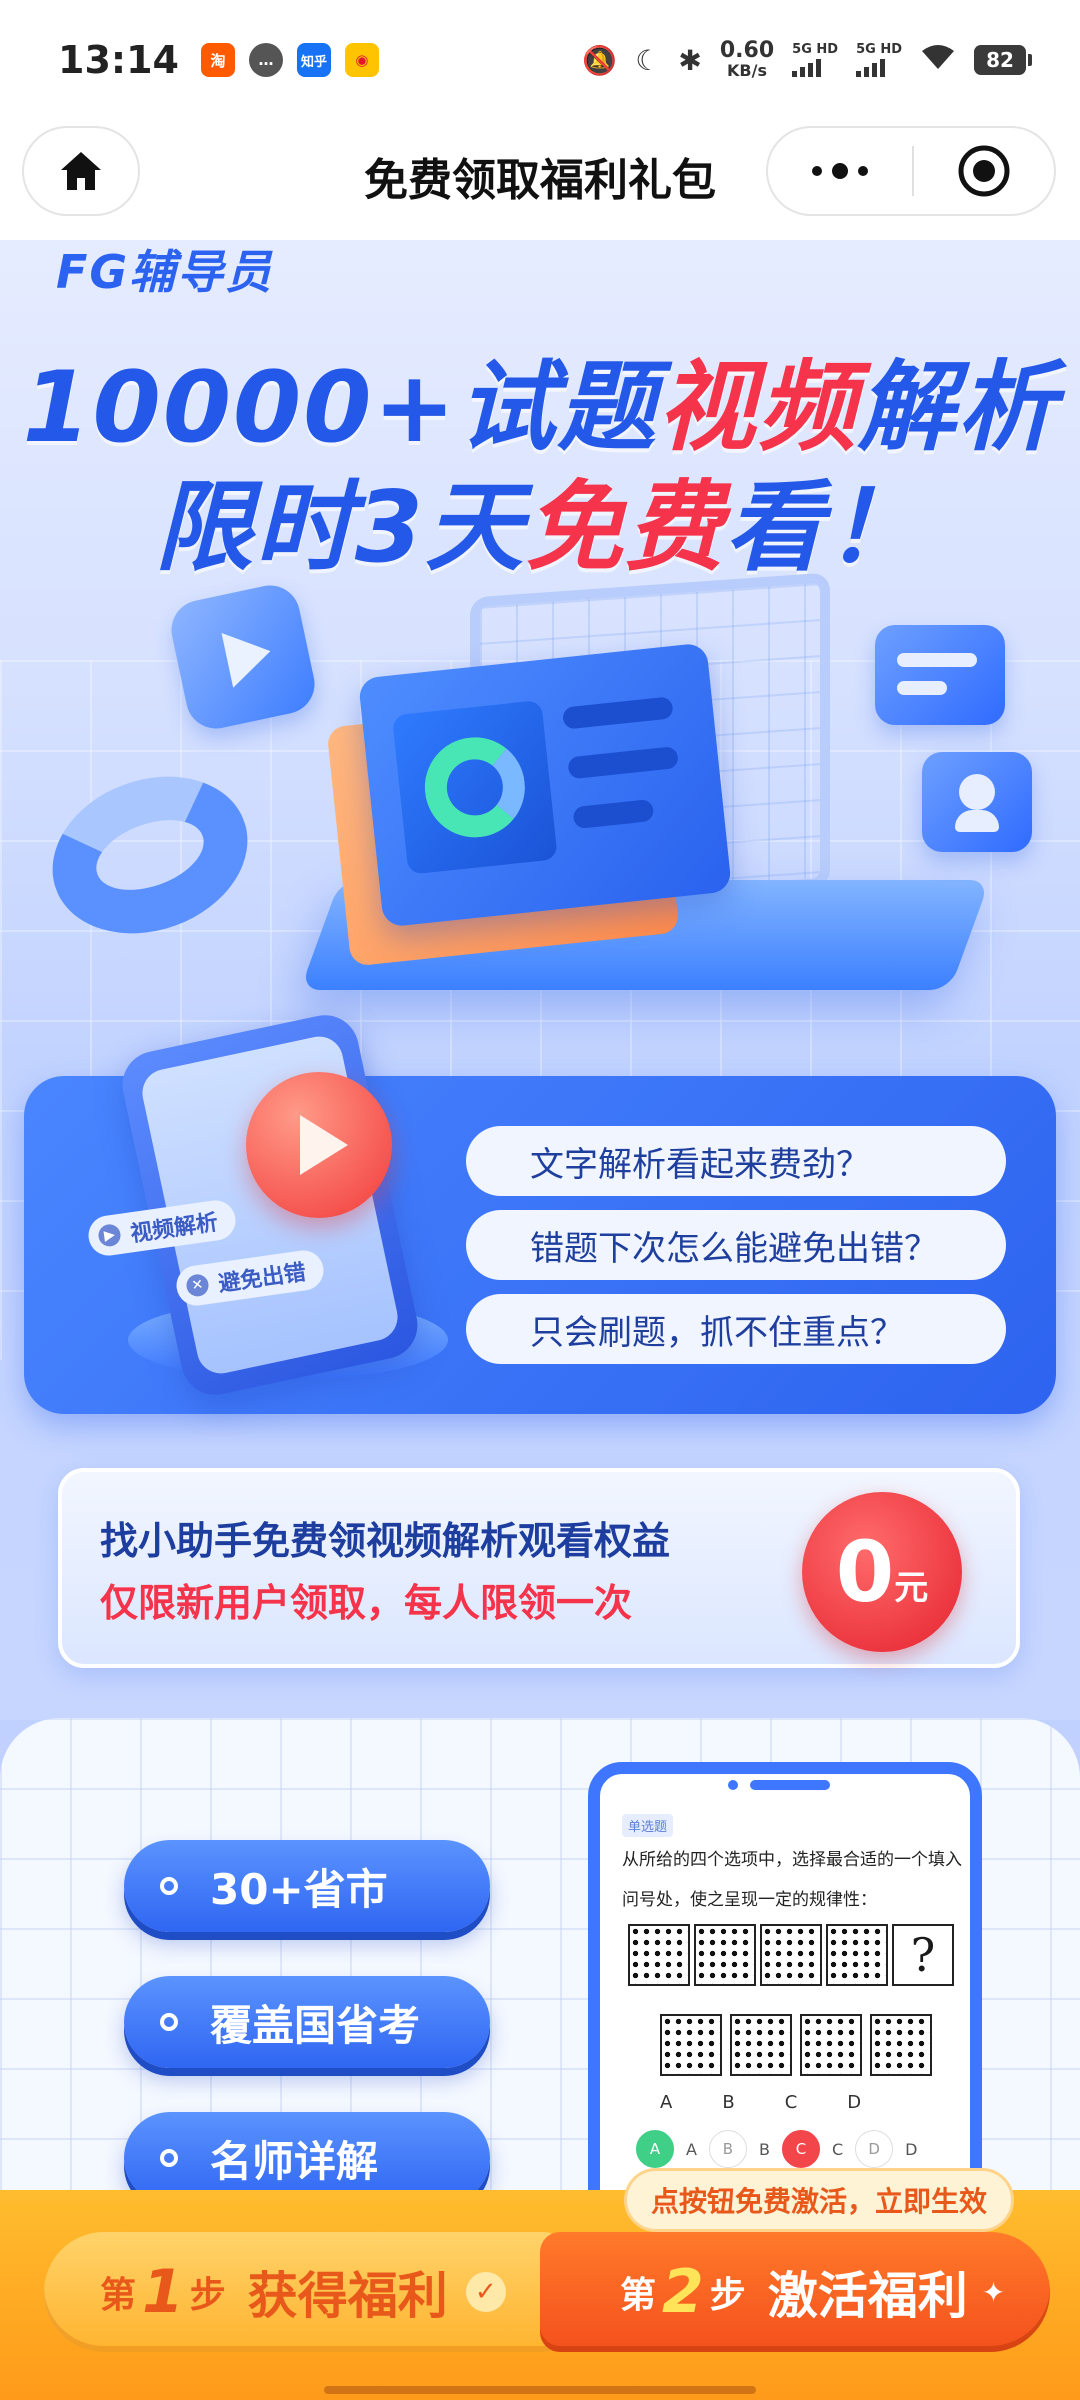 The width and height of the screenshot is (1080, 2400). I want to click on activate-hint-bubble: 点按钮免费激活，立即生效, so click(819, 2200).